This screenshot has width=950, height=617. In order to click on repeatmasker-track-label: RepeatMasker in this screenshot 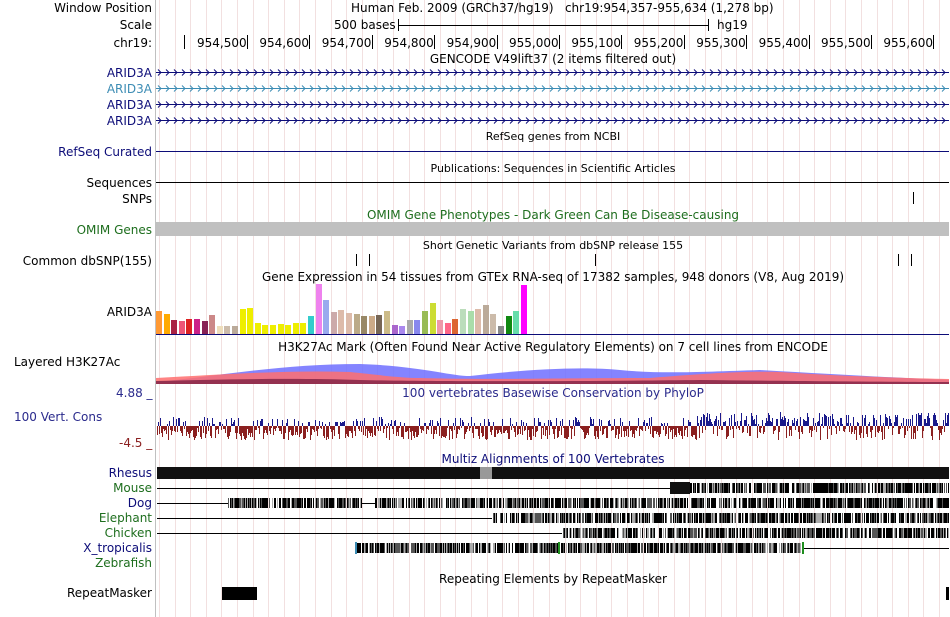, I will do `click(76, 593)`.